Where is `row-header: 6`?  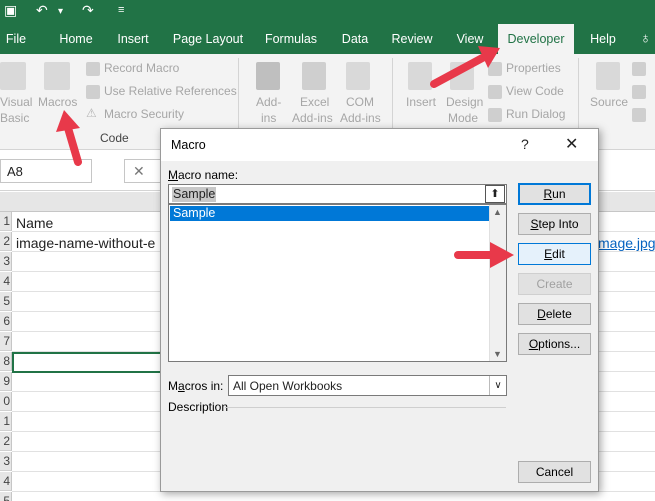
row-header: 6 is located at coordinates (6, 321).